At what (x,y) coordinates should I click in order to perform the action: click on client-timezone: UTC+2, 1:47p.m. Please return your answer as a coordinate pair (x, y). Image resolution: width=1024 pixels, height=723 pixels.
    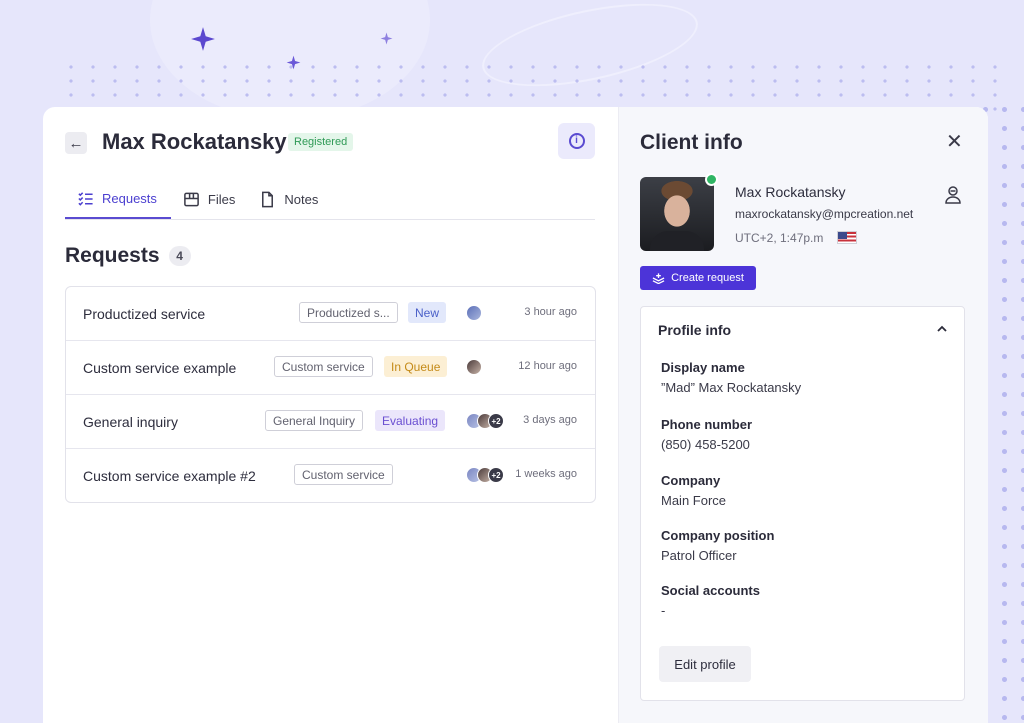
    Looking at the image, I should click on (779, 238).